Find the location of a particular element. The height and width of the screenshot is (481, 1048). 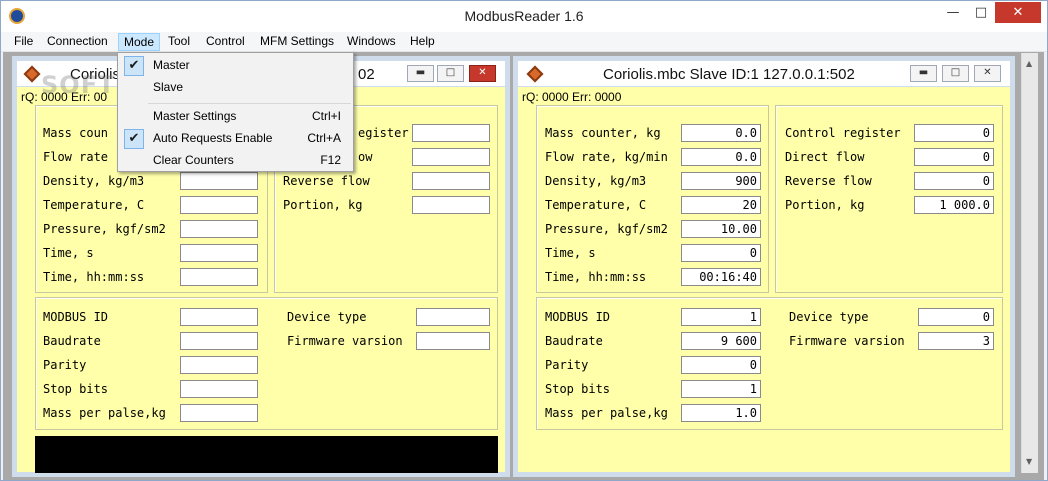

left-firmware-field is located at coordinates (453, 341).